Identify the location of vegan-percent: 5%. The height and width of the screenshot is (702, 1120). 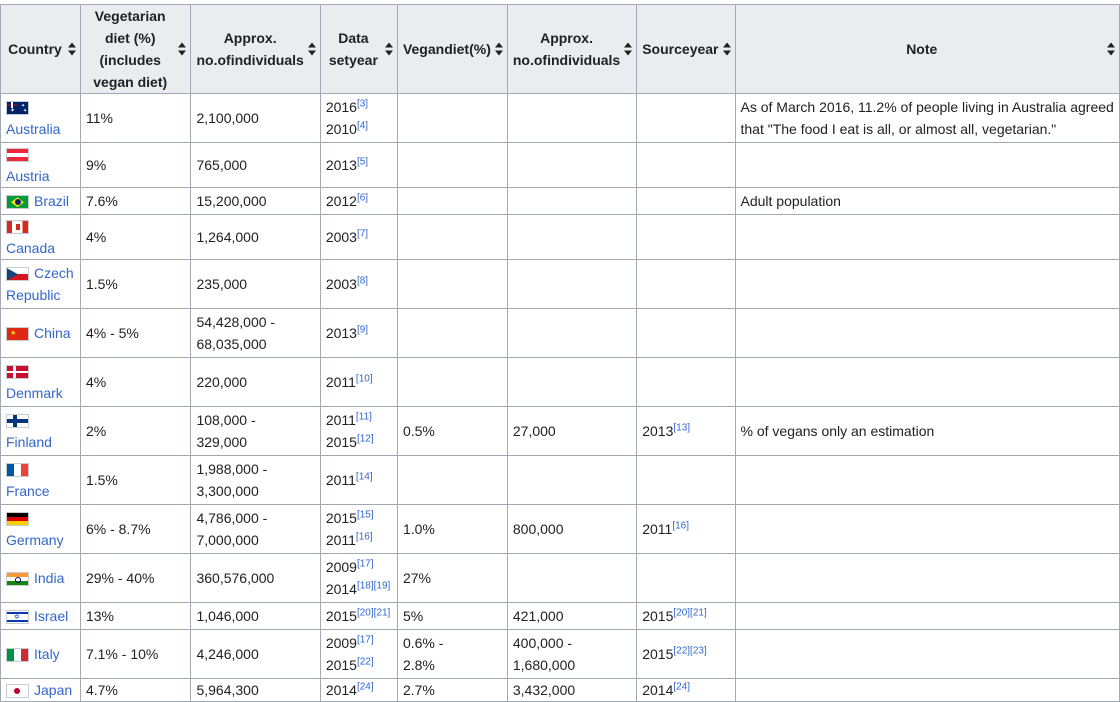
(413, 616).